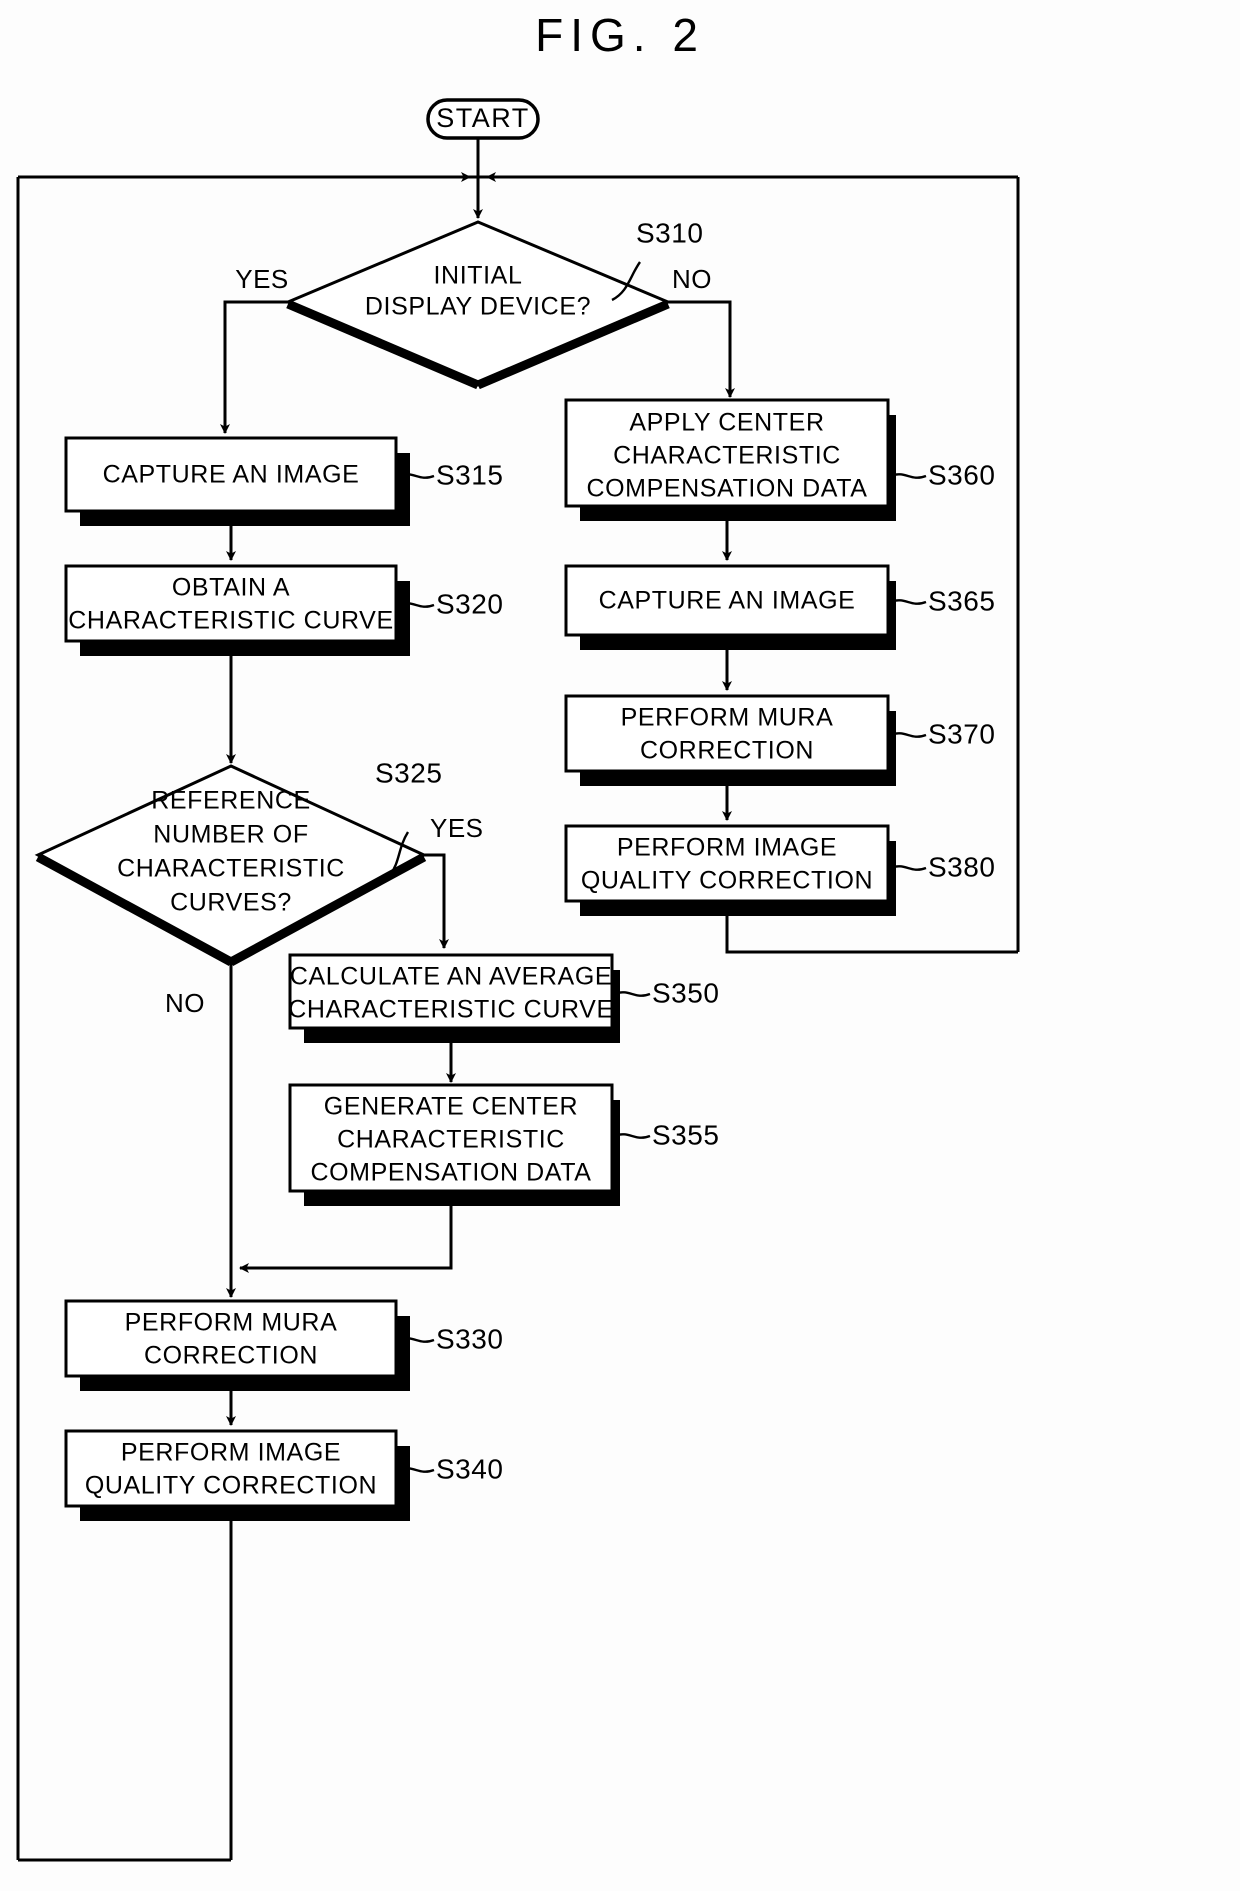 The width and height of the screenshot is (1240, 1891). I want to click on node-s310: INITIAL DISPLAY DEVICE?, so click(478, 305).